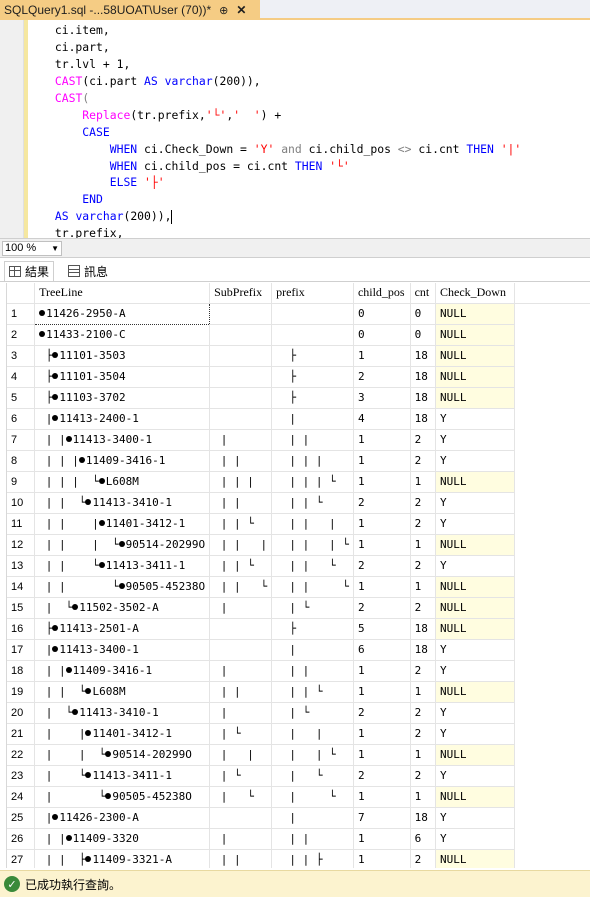  I want to click on code-line: tr.prefix,, so click(260, 231).